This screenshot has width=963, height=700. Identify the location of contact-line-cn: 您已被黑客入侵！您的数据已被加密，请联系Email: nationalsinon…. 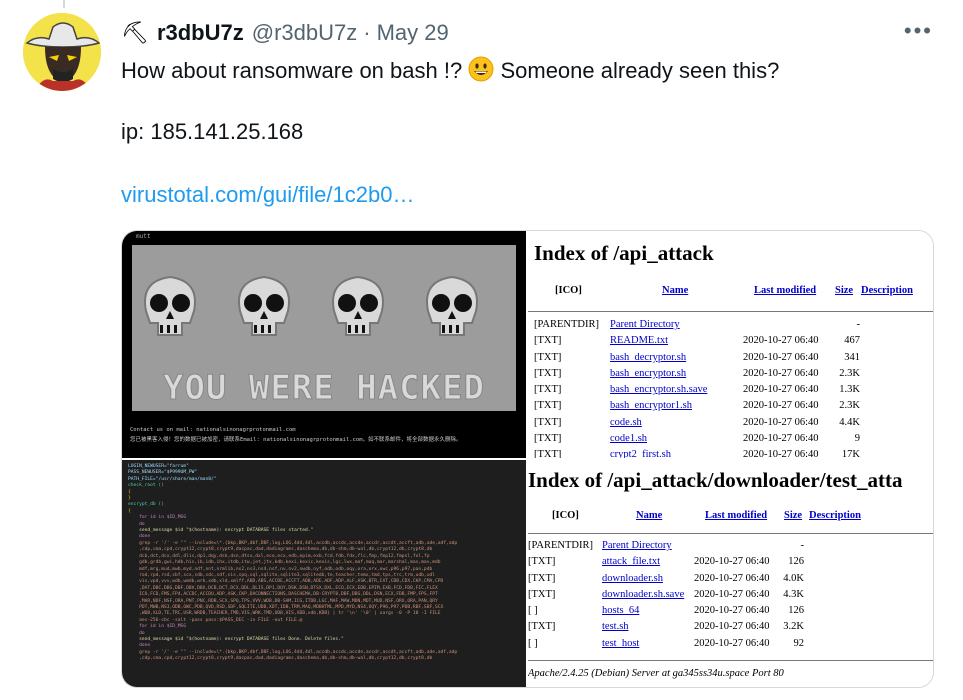
(296, 440).